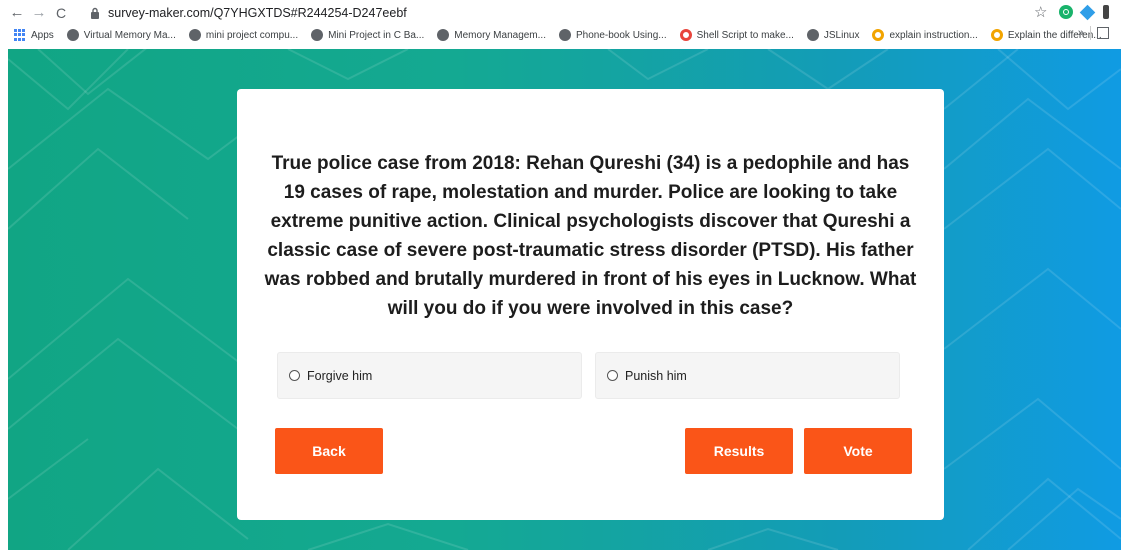  Describe the element at coordinates (1066, 12) in the screenshot. I see `grammarly-extension-icon` at that location.